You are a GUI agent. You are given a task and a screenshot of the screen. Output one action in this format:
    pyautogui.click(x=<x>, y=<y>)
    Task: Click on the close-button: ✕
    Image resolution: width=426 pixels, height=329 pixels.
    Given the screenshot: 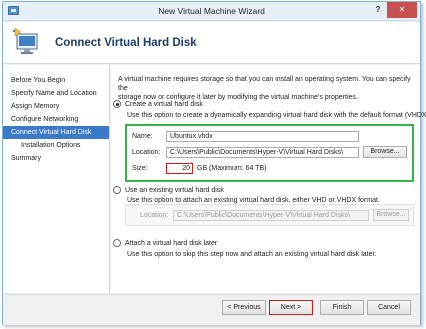 What is the action you would take?
    pyautogui.click(x=402, y=10)
    